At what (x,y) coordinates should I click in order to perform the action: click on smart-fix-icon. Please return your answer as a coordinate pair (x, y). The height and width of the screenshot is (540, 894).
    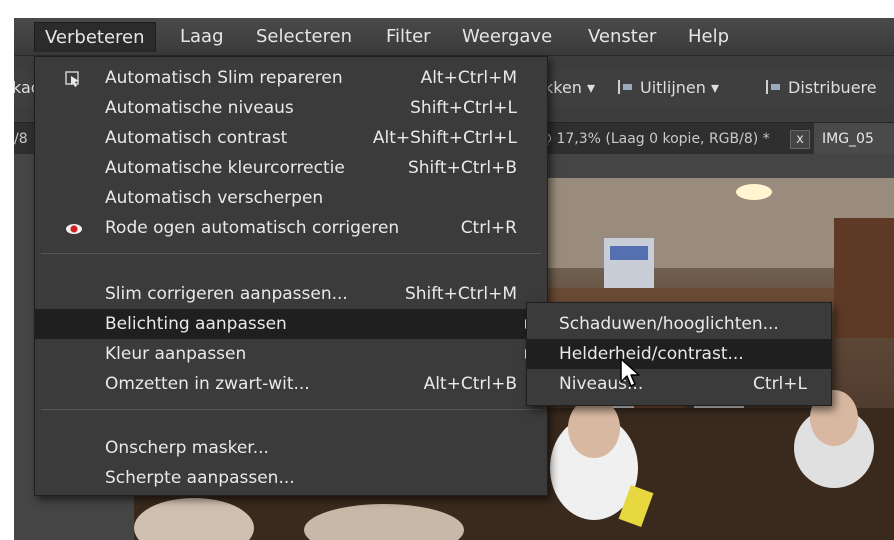
    Looking at the image, I should click on (72, 79).